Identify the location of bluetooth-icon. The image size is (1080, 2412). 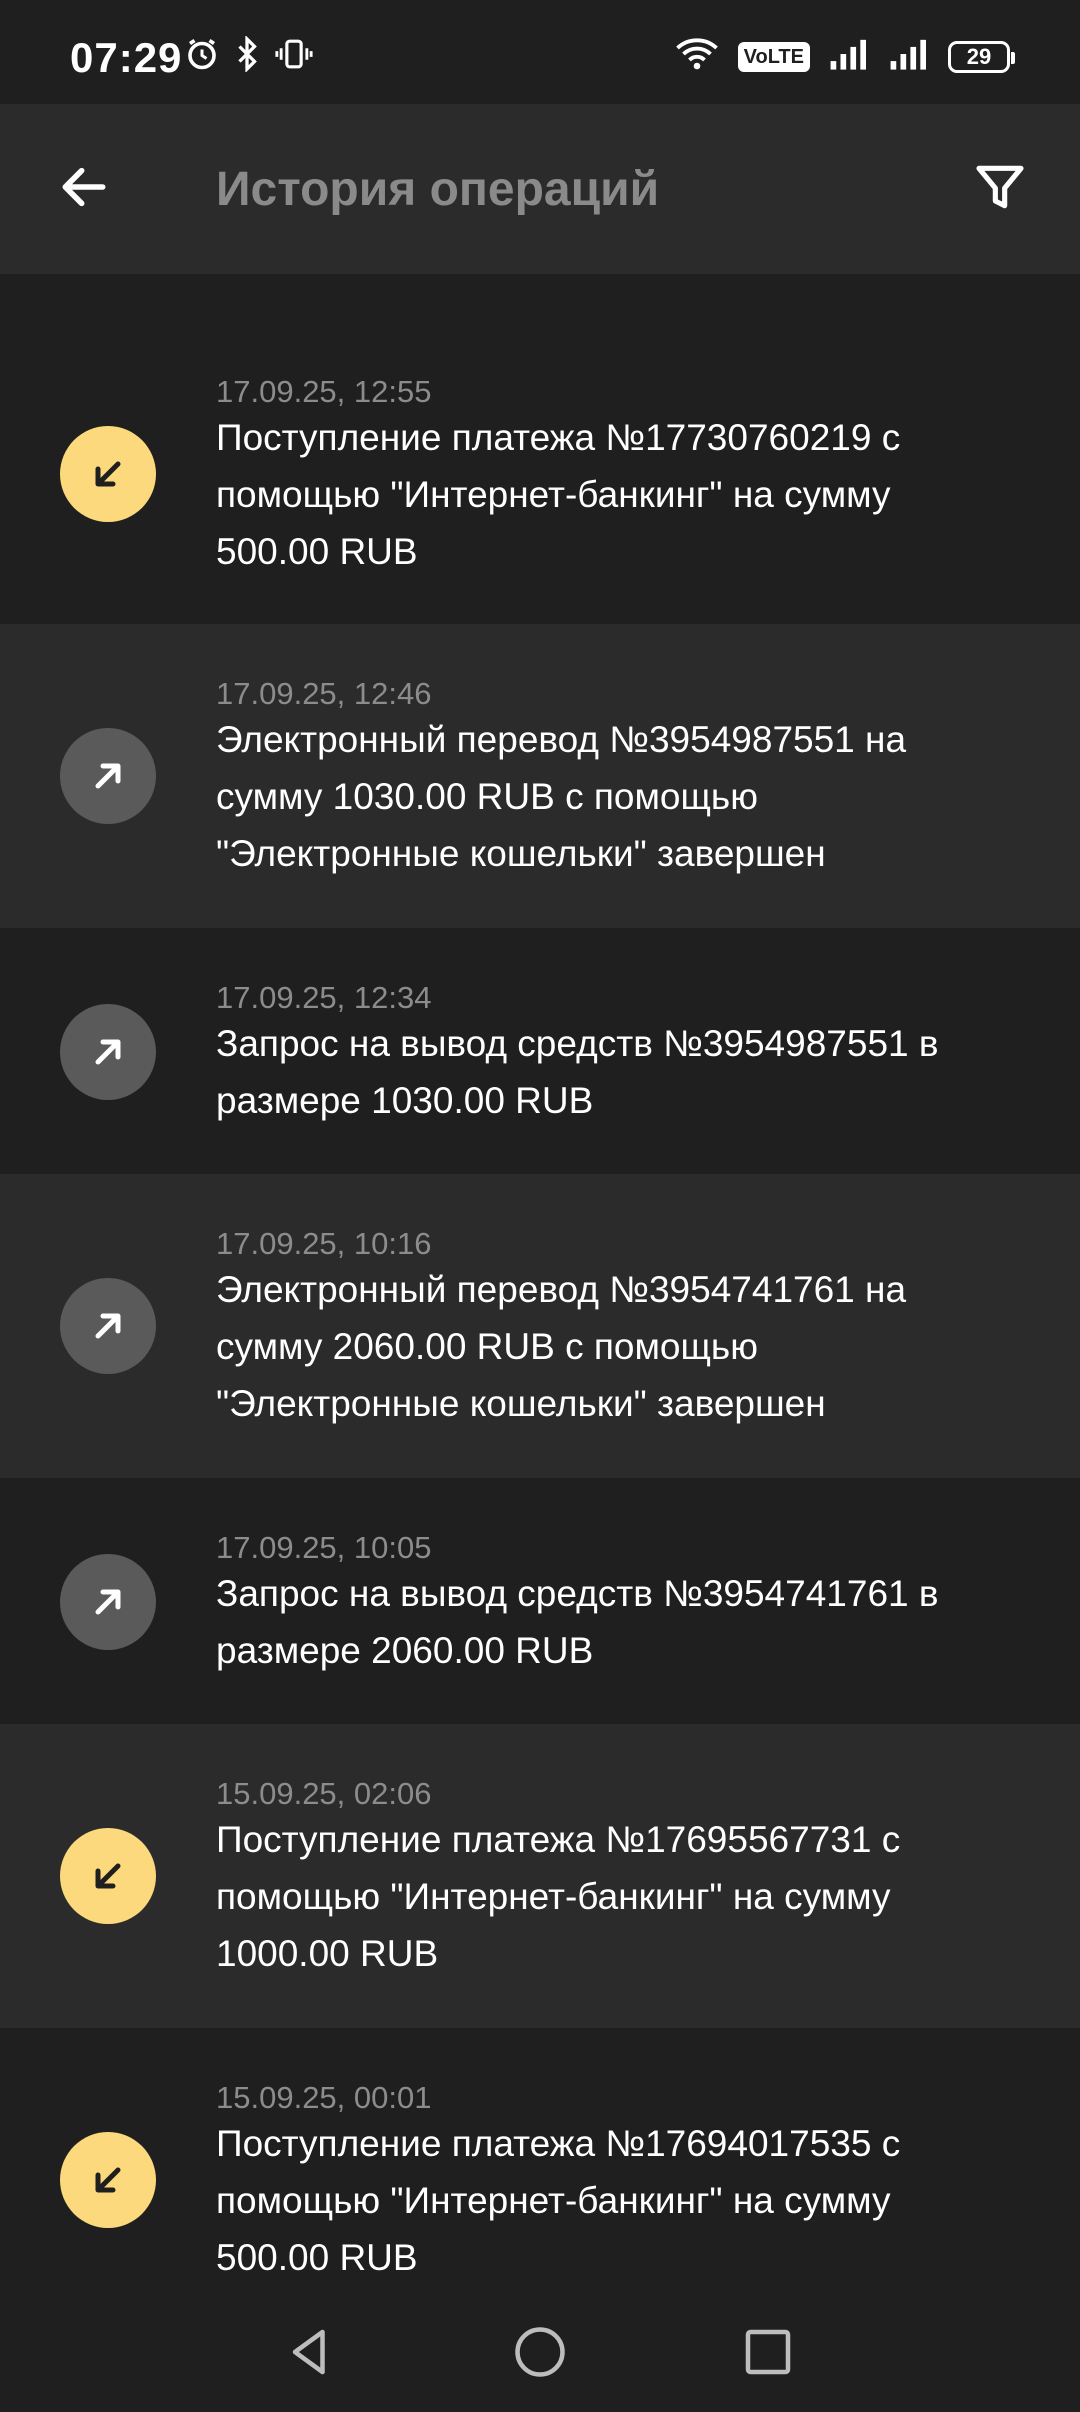
(247, 56).